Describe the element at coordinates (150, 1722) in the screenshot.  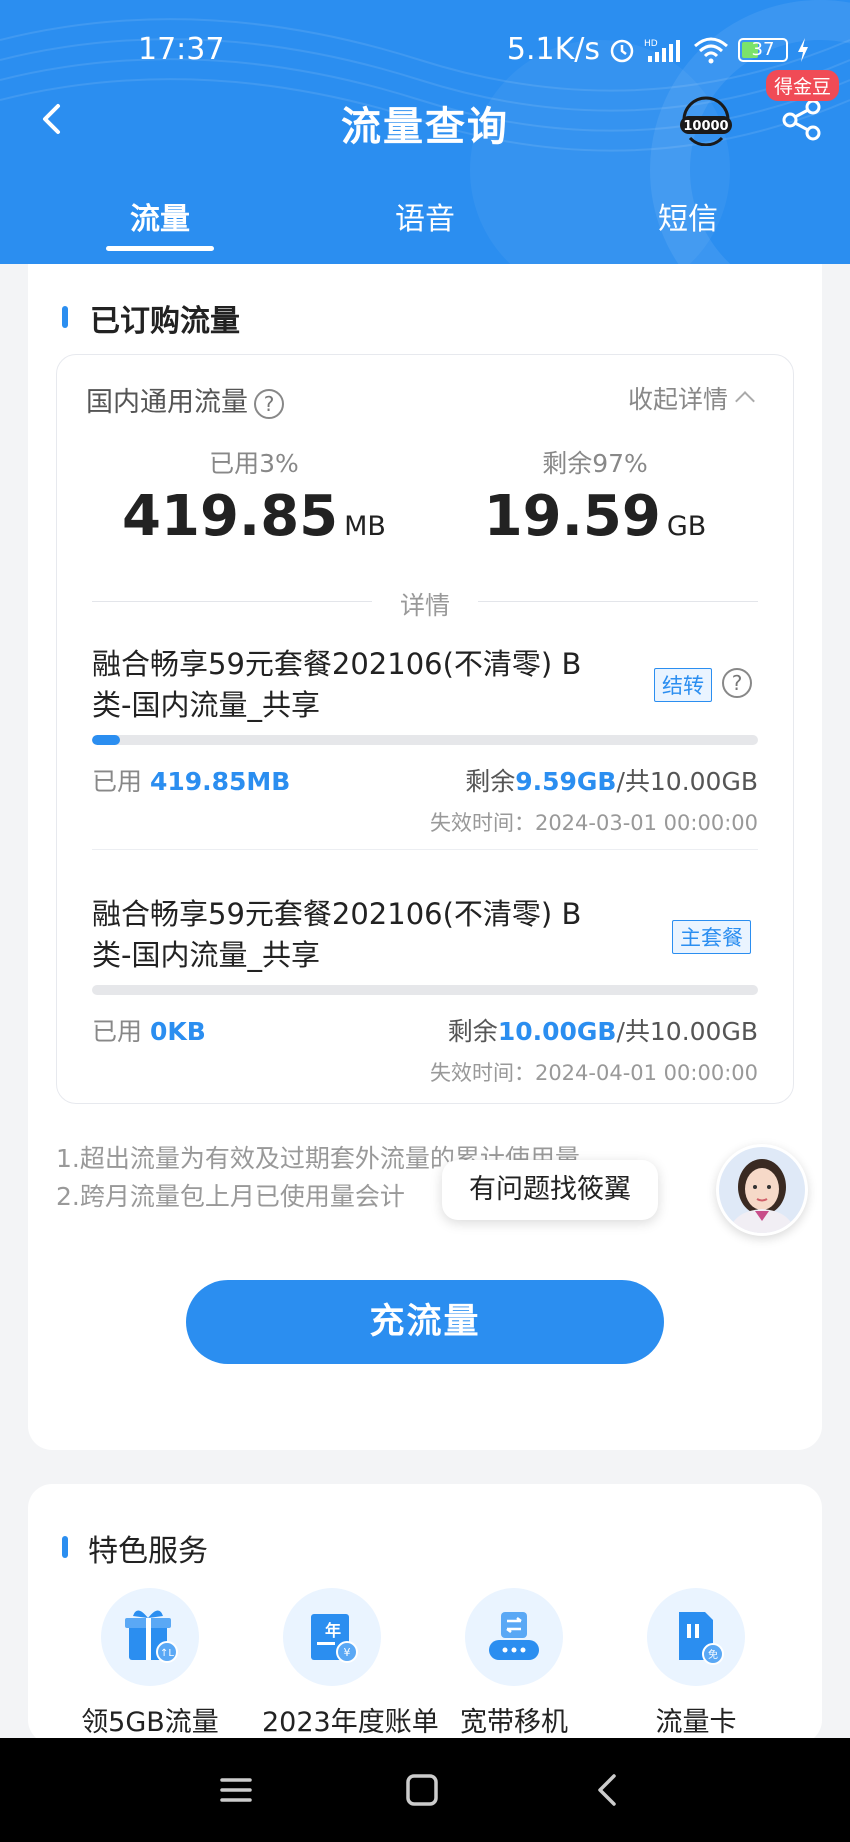
I see `feature-label: 领5GB流量` at that location.